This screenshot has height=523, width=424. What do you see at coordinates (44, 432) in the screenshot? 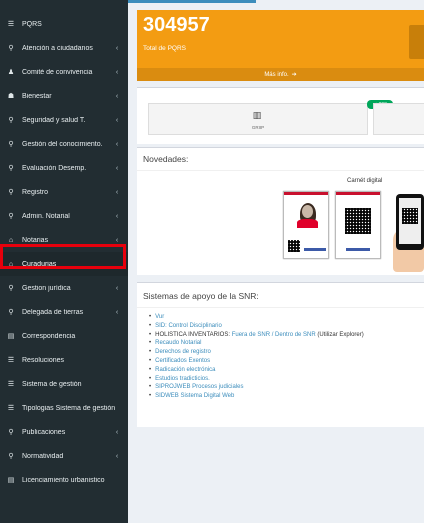
I see `sidebar-item-label: Publicaciones` at bounding box center [44, 432].